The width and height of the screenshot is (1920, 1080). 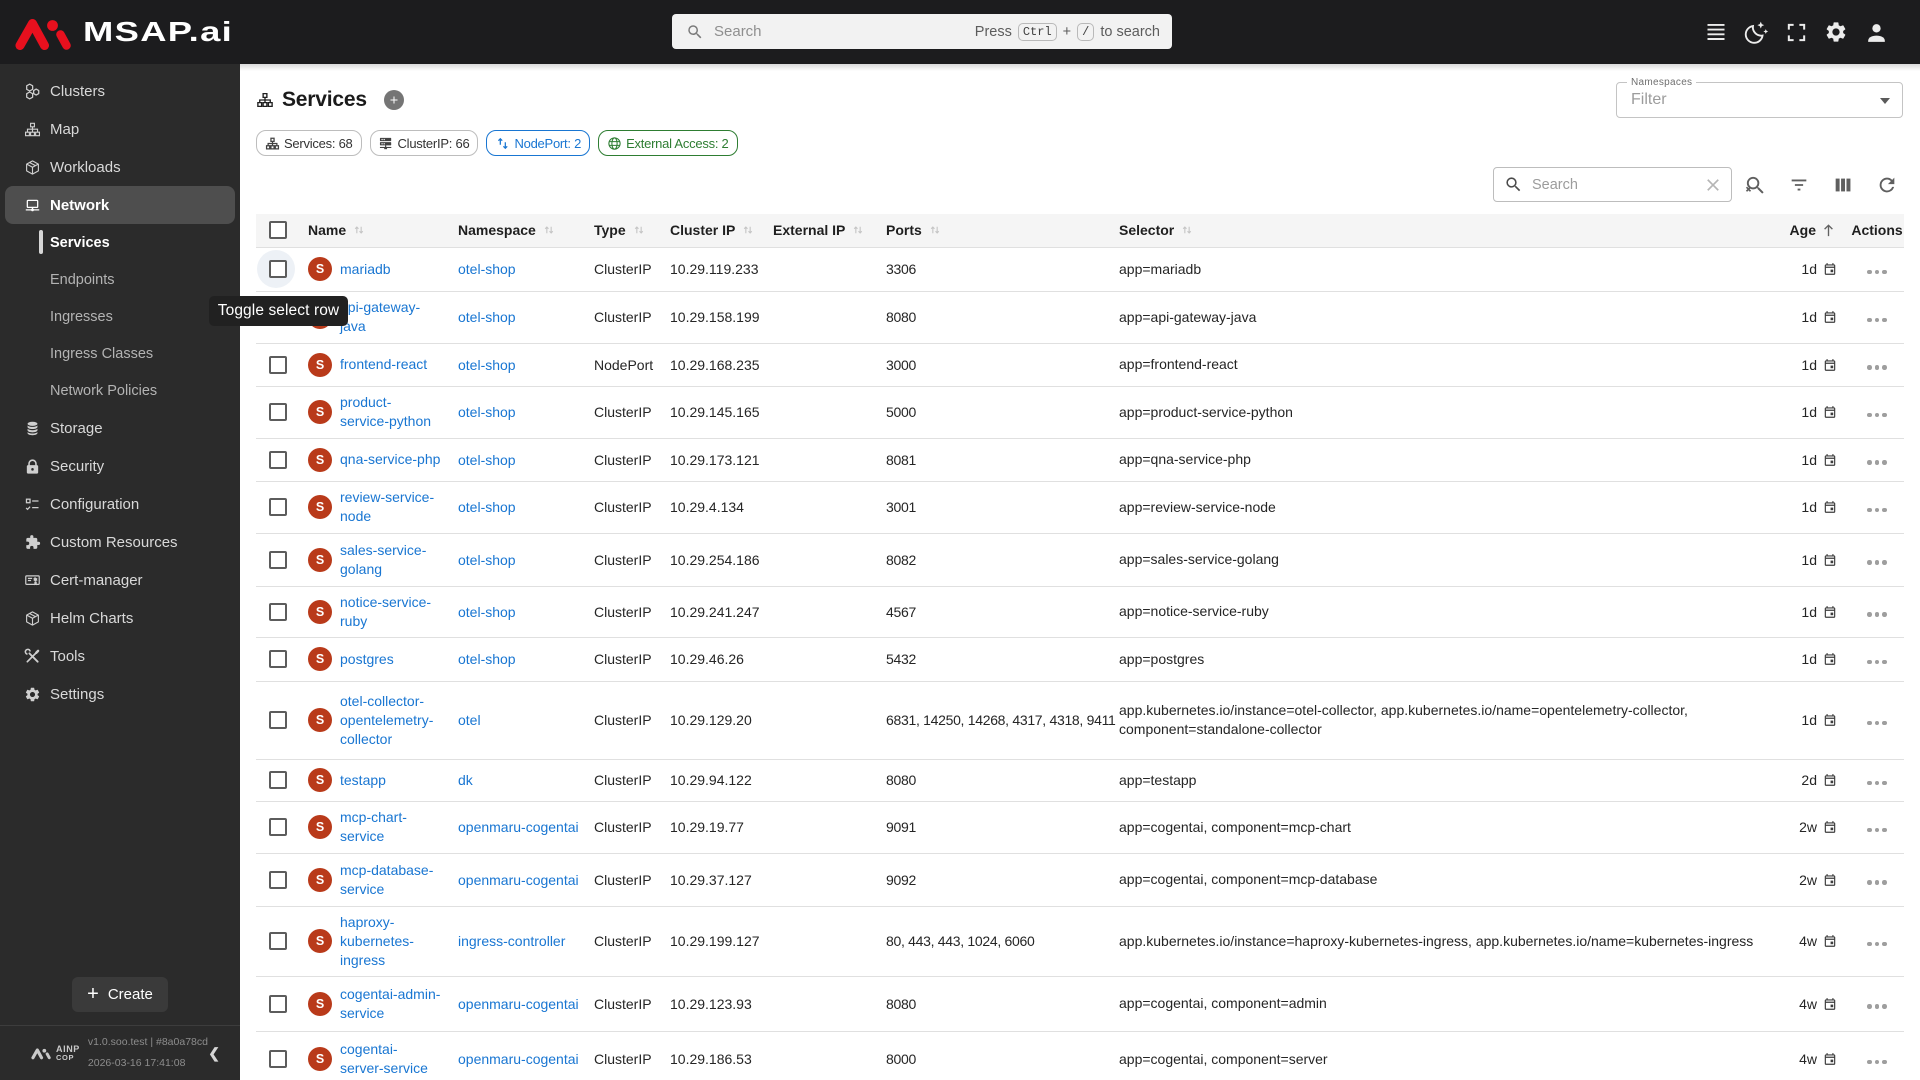 What do you see at coordinates (391, 1004) in the screenshot?
I see `service-name-link: cogentai-admin-service` at bounding box center [391, 1004].